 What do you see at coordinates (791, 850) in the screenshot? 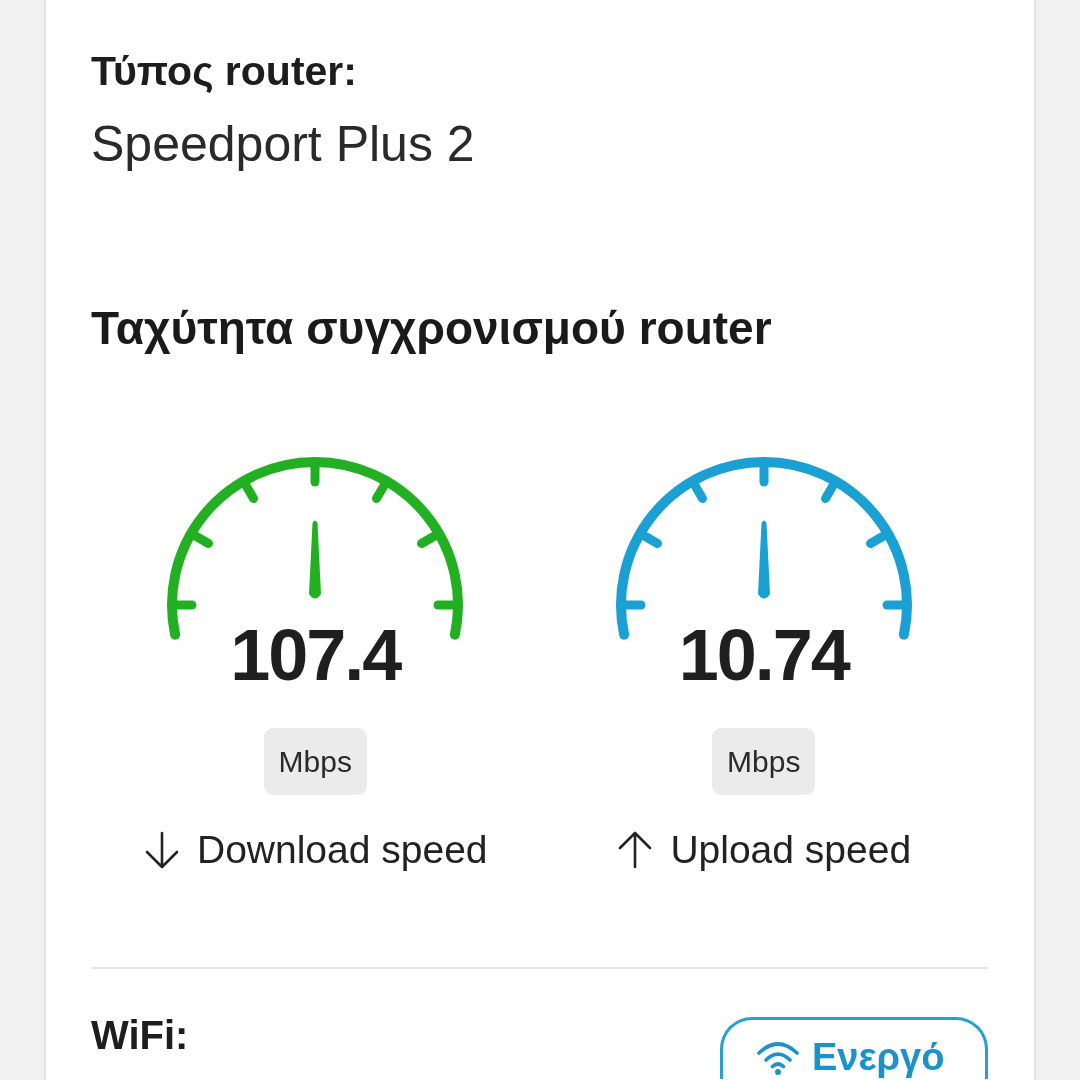
I see `speed-label: Upload speed` at bounding box center [791, 850].